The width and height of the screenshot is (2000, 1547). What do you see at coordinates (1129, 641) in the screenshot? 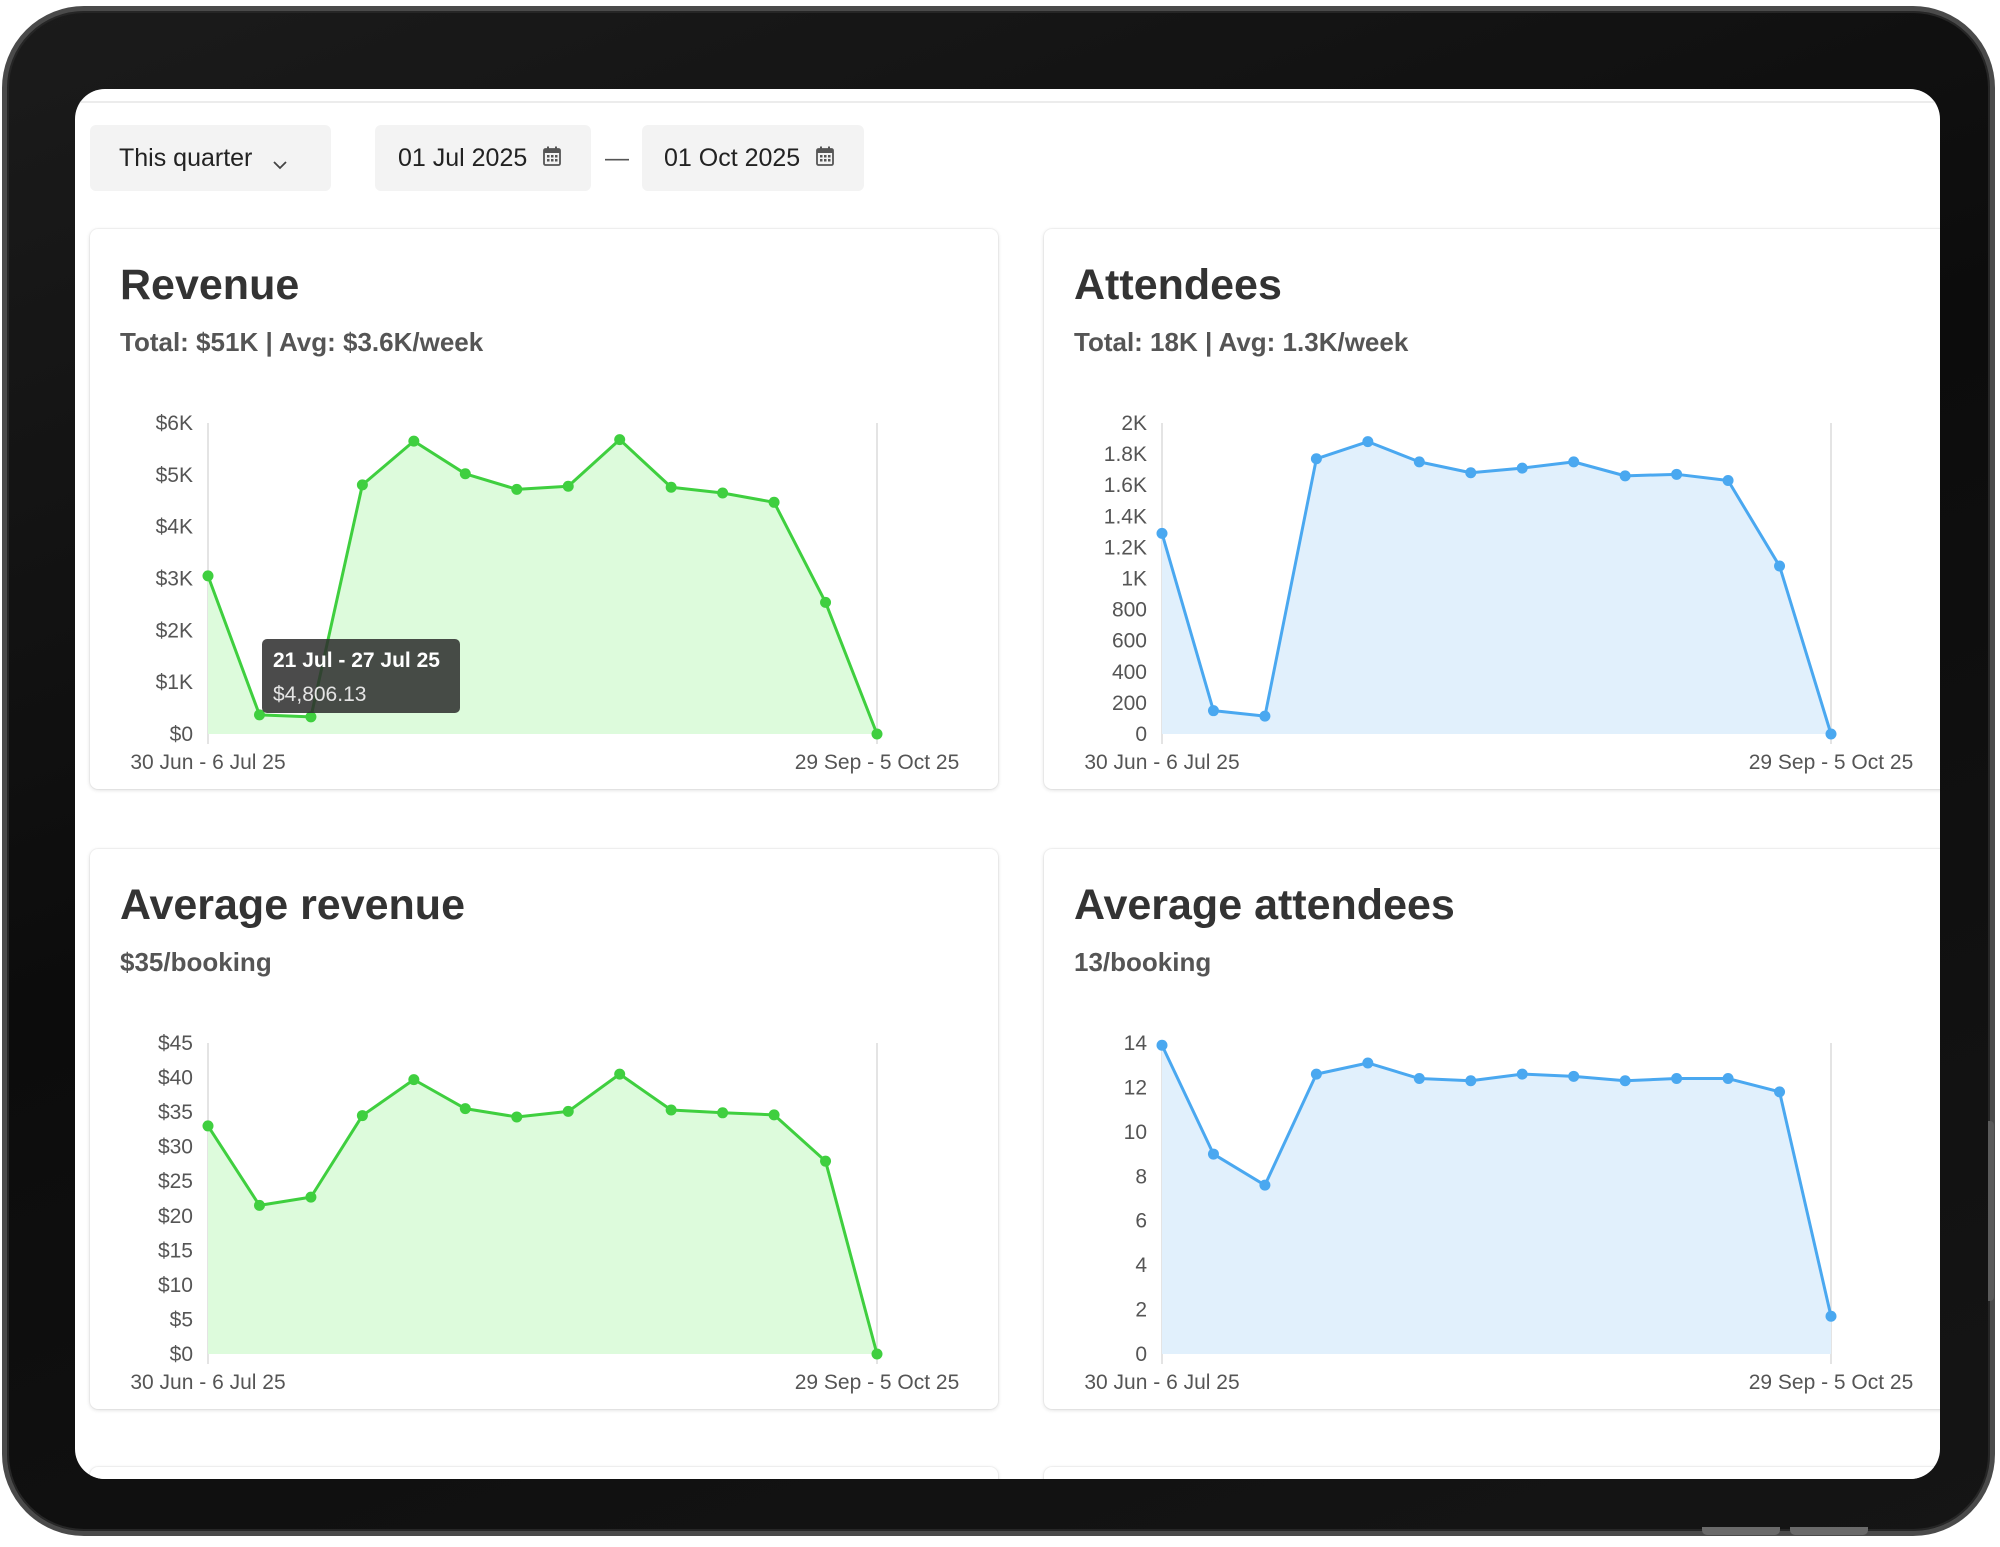
I see `y-tick-label: 600` at bounding box center [1129, 641].